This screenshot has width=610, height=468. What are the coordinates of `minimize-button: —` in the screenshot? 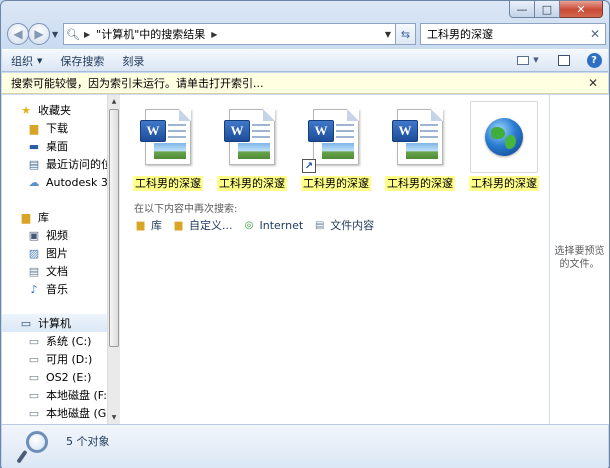 It's located at (522, 9).